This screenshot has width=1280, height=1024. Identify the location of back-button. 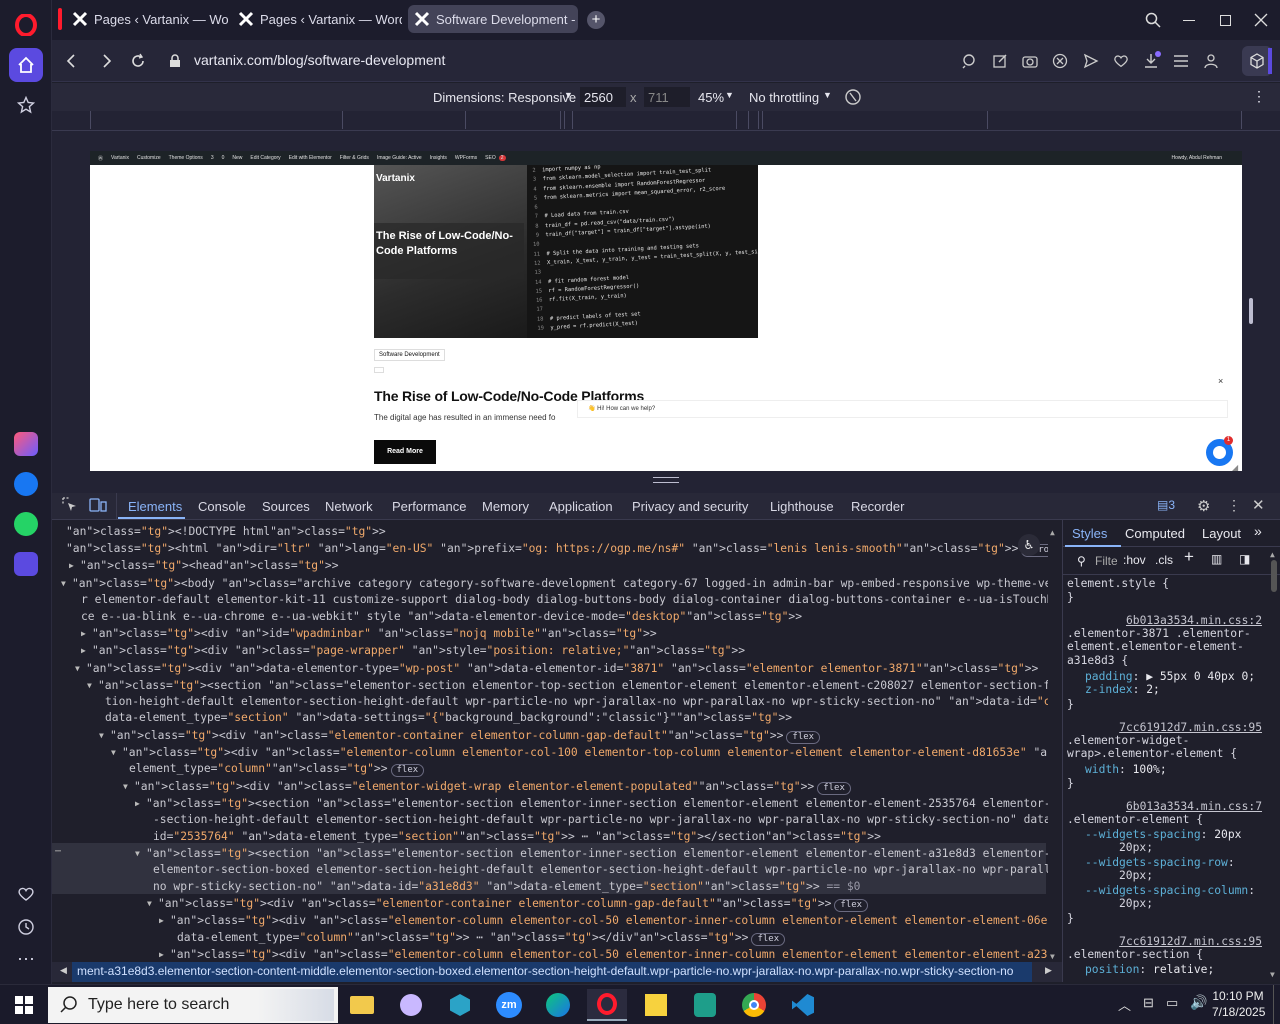
(71, 61).